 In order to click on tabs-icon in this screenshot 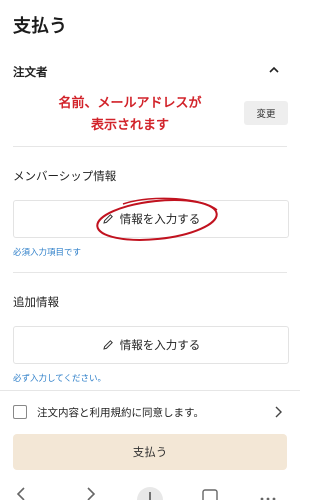, I will do `click(210, 494)`.